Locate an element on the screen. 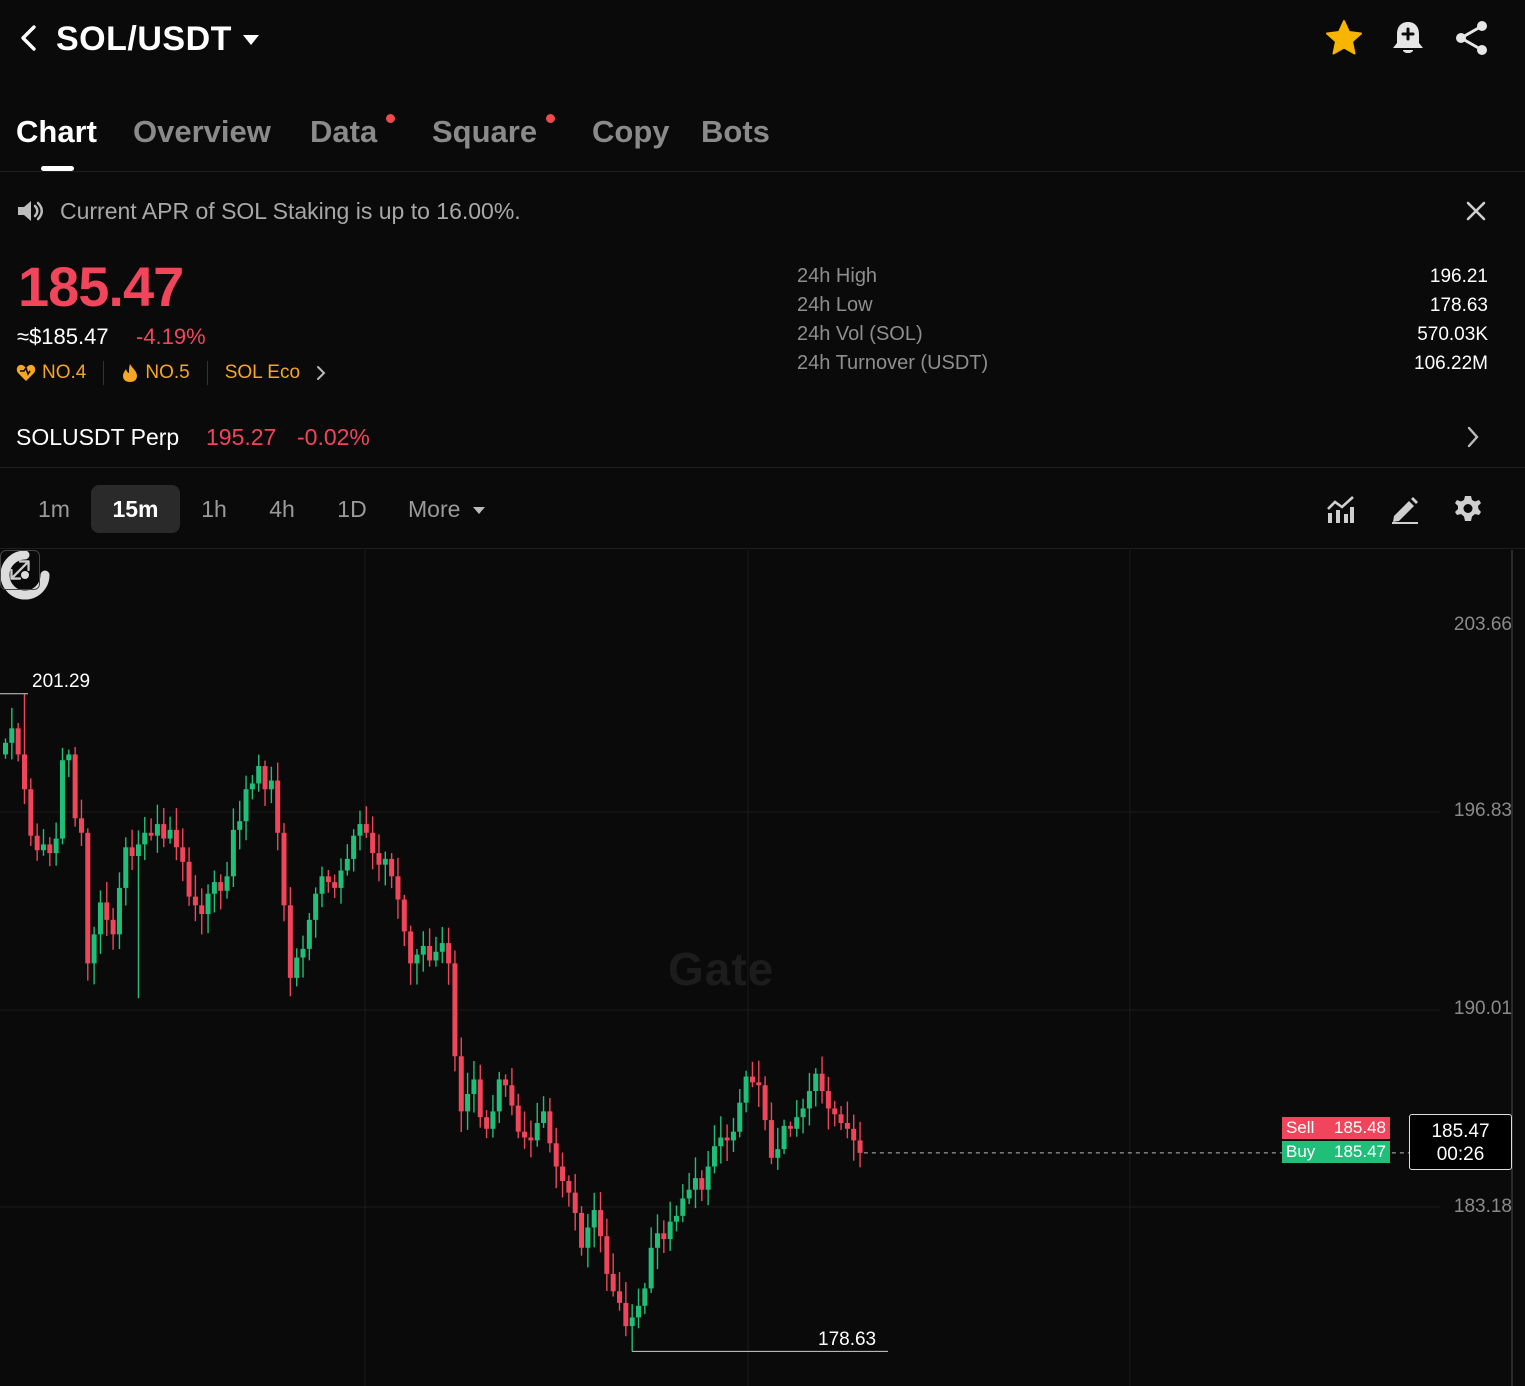 Image resolution: width=1525 pixels, height=1386 pixels. interval-15m: 15m is located at coordinates (135, 509).